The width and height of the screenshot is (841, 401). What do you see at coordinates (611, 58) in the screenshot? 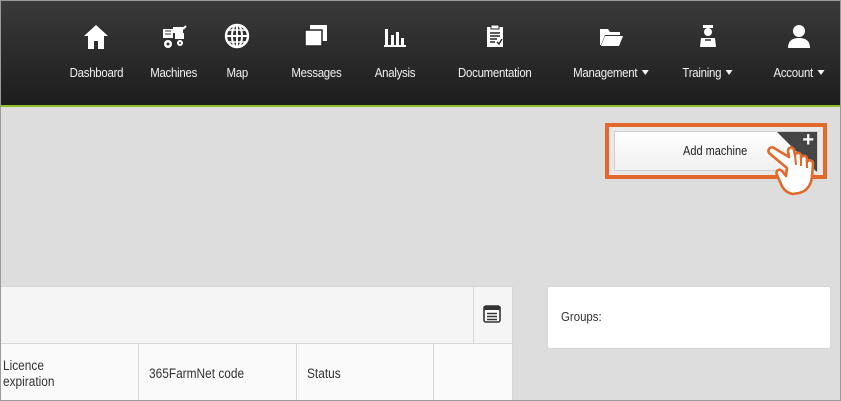
I see `nav-management: Management` at bounding box center [611, 58].